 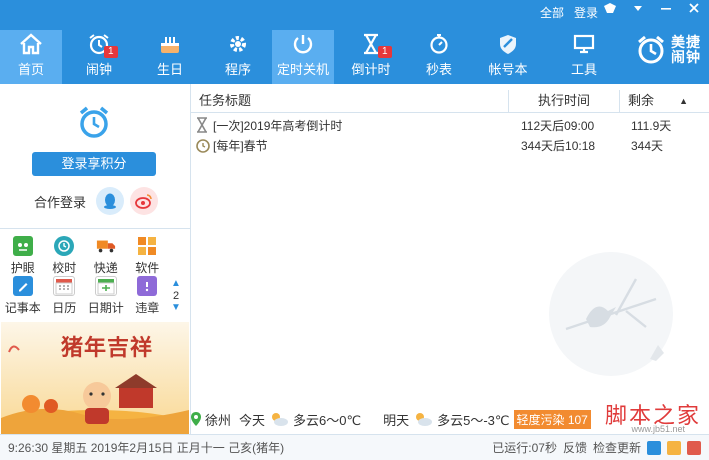 What do you see at coordinates (473, 420) in the screenshot?
I see `weather-tomorrow: 多云5～-3℃` at bounding box center [473, 420].